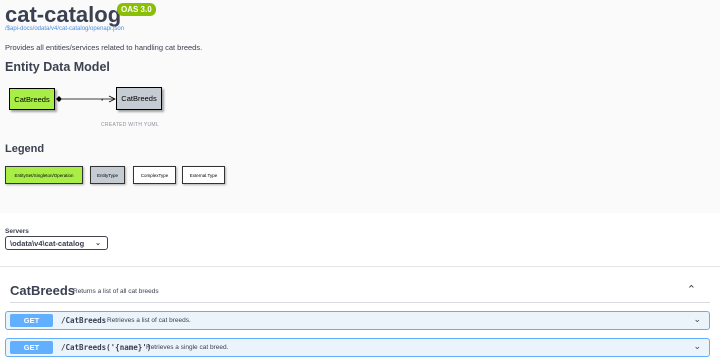 This screenshot has width=720, height=364. What do you see at coordinates (102, 102) in the screenshot?
I see `multiplicity-label: *` at bounding box center [102, 102].